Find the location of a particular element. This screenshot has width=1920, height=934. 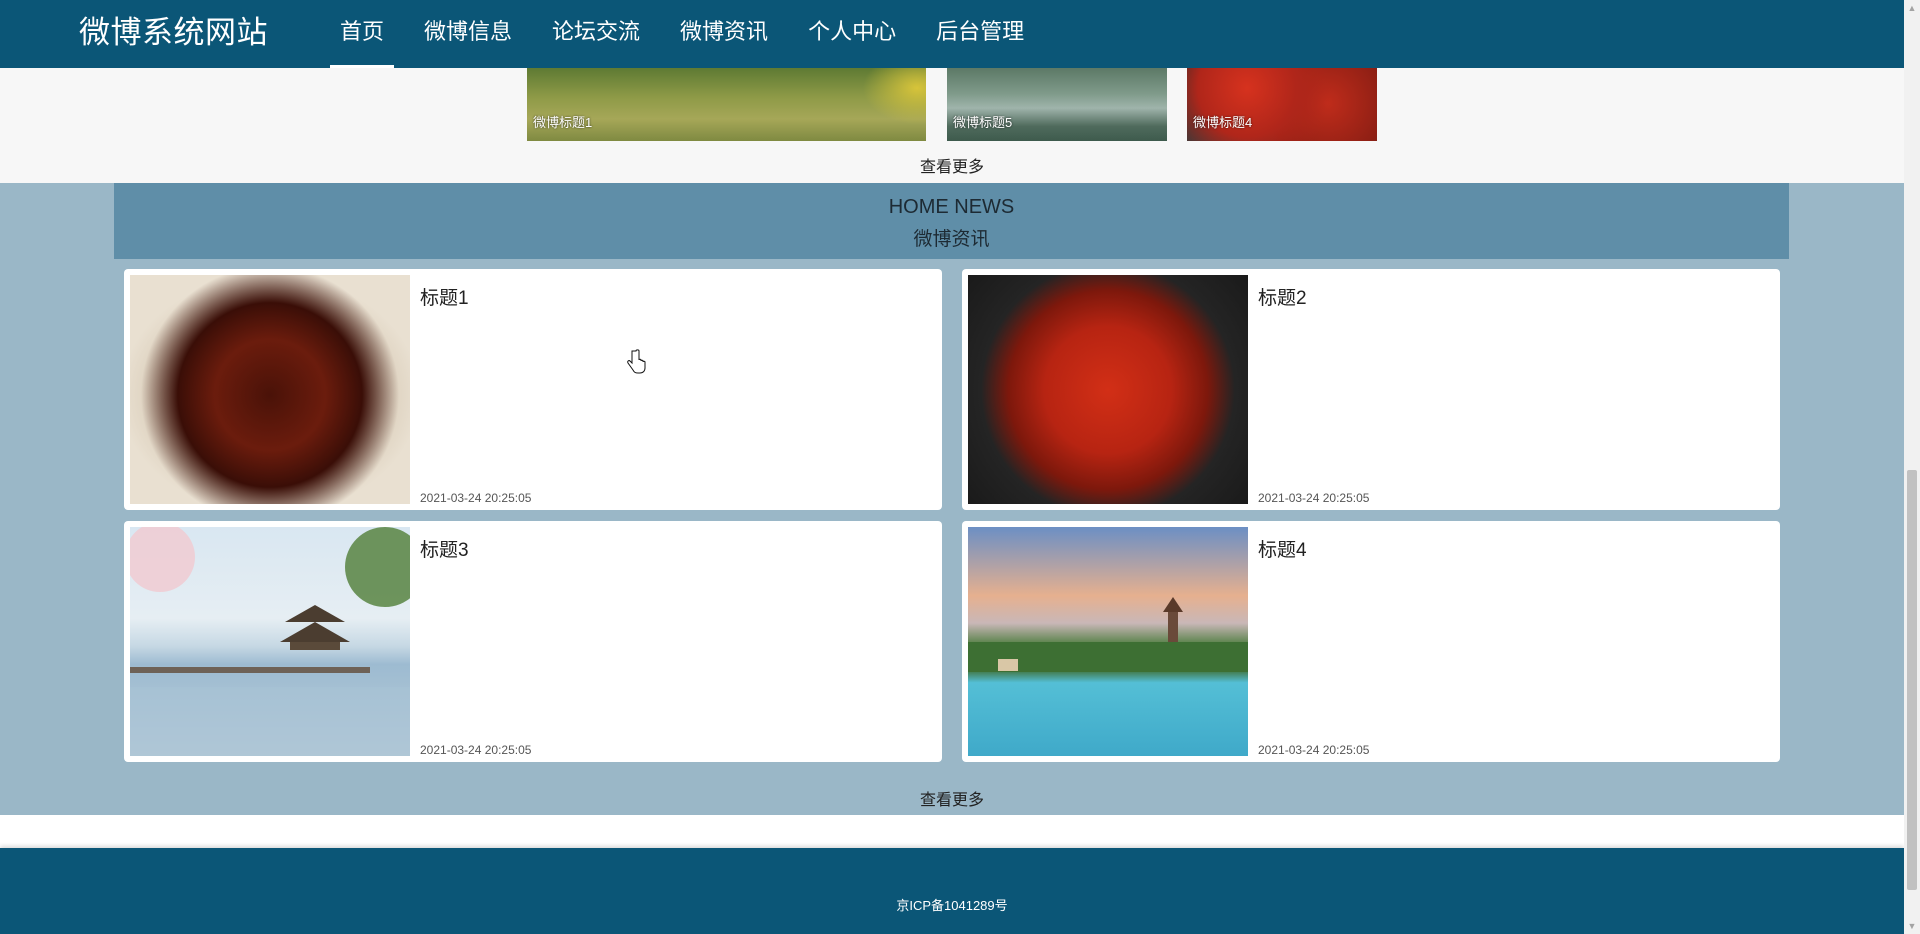

pavilion-illustration is located at coordinates (270, 641).